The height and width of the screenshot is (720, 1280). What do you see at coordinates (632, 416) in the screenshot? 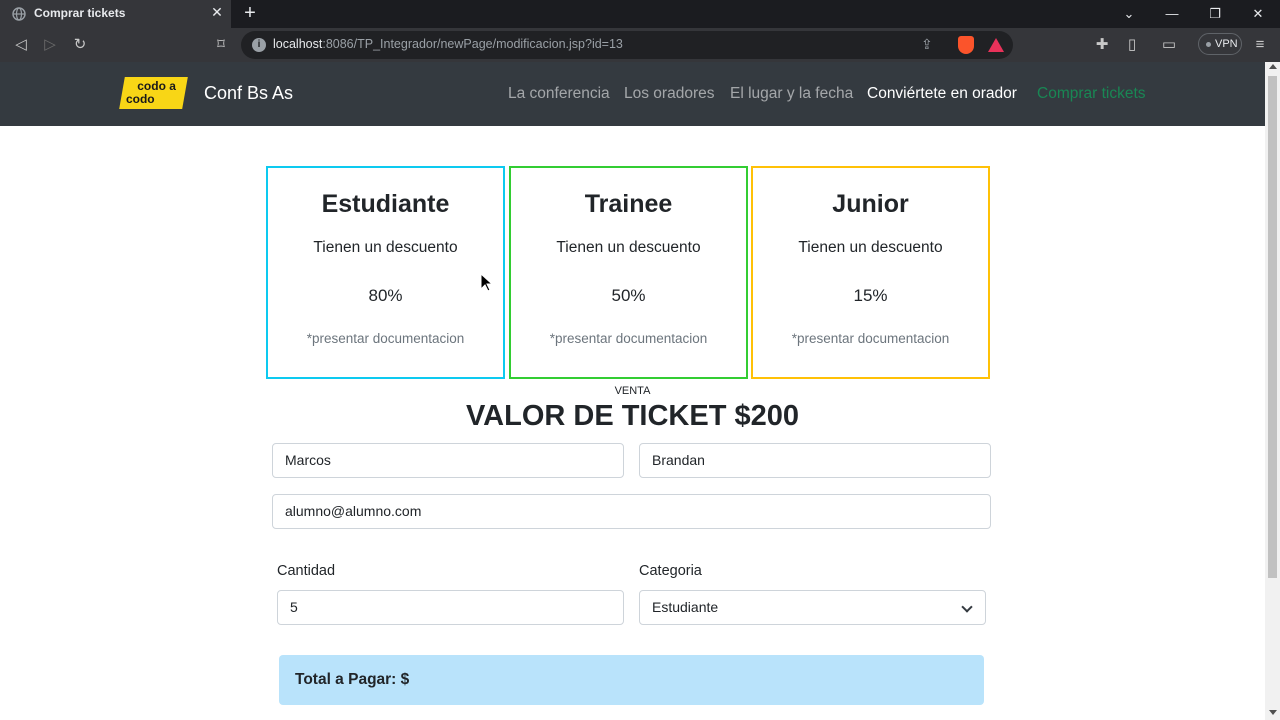
I see `ticket-price-heading: VALOR DE TICKET $200` at bounding box center [632, 416].